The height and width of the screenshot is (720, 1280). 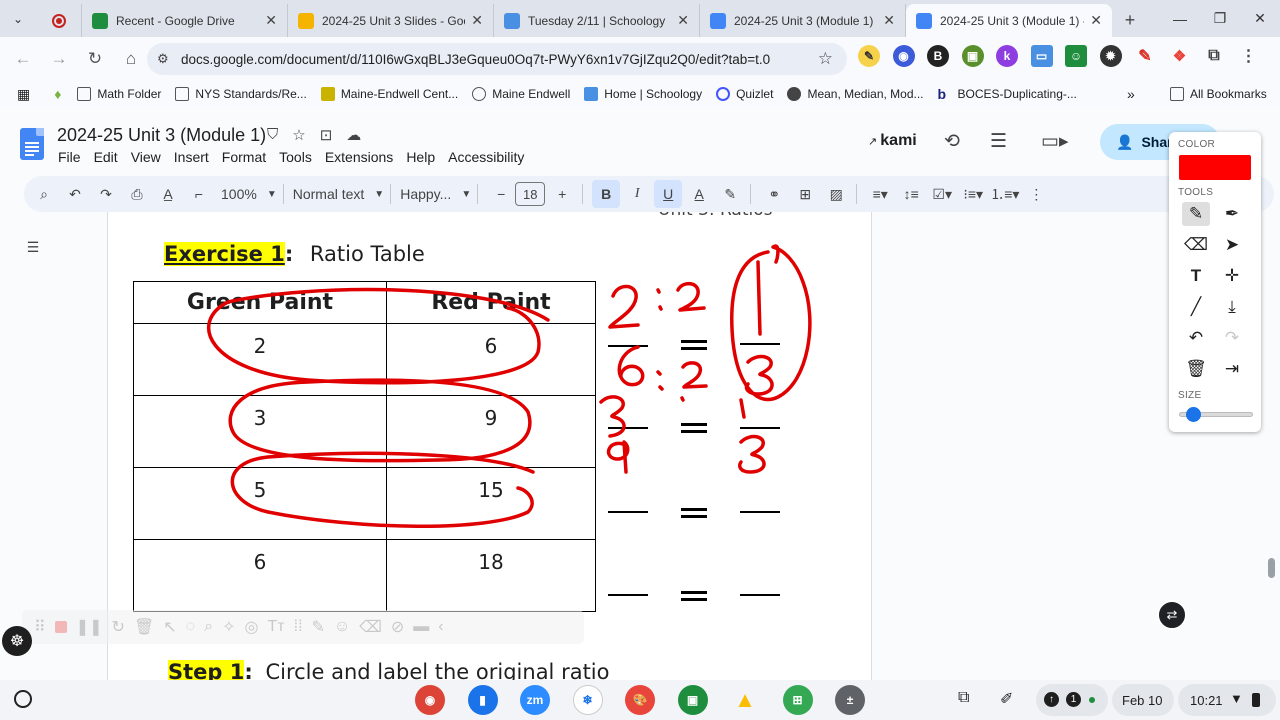 I want to click on checklist-icon: ☑▾, so click(x=942, y=194).